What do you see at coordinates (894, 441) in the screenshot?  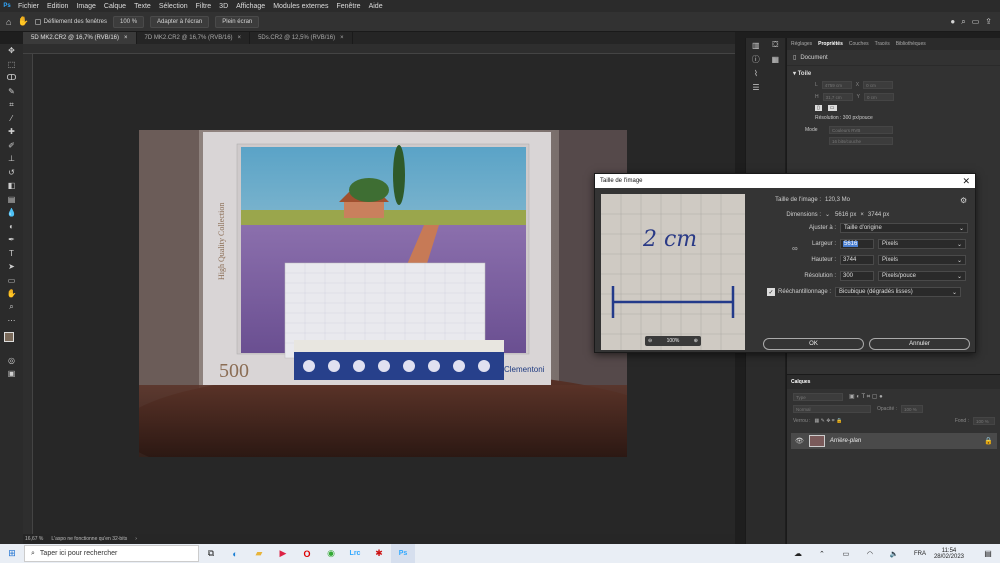 I see `layer-row-background: 👁 Arrière-plan 🔒` at bounding box center [894, 441].